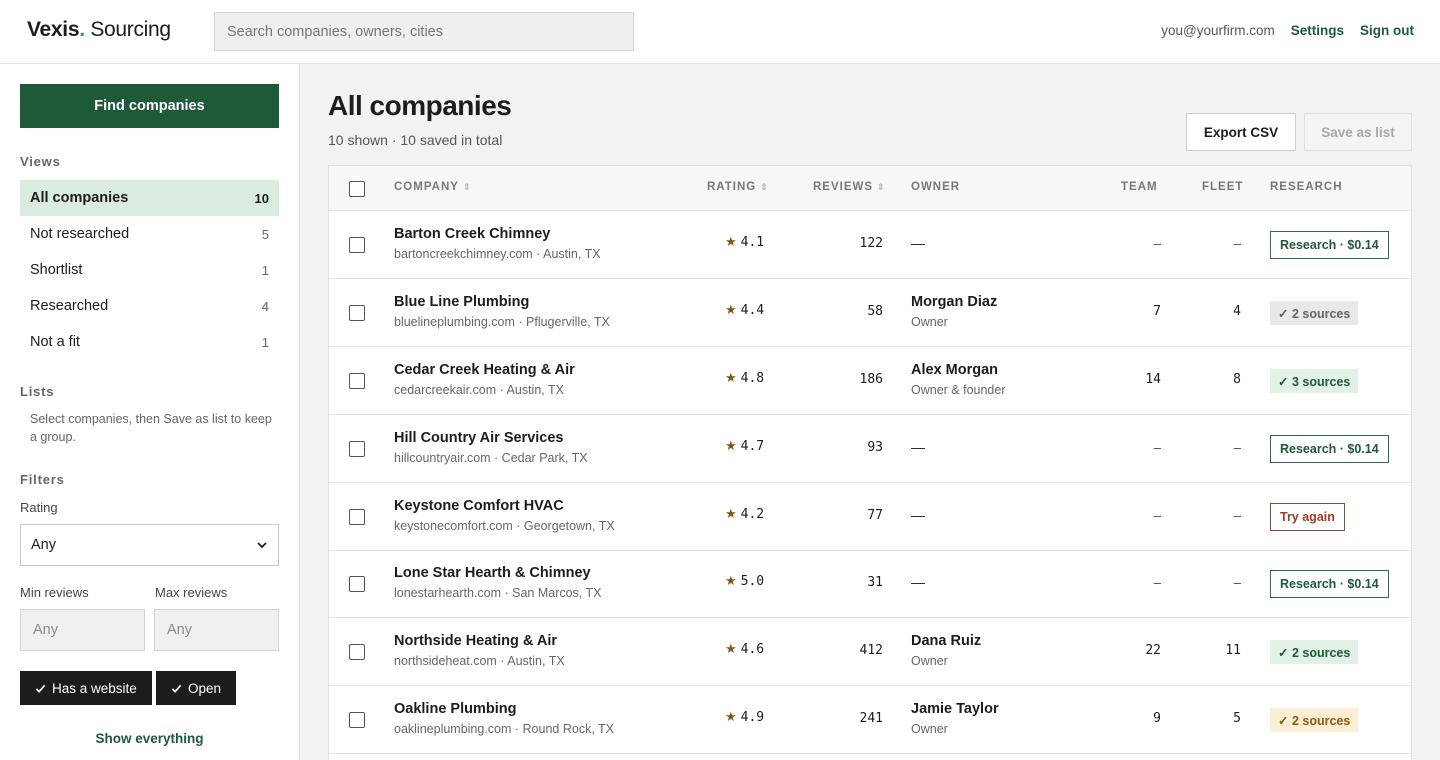 This screenshot has height=760, width=1440. What do you see at coordinates (420, 105) in the screenshot?
I see `page-title: All companies` at bounding box center [420, 105].